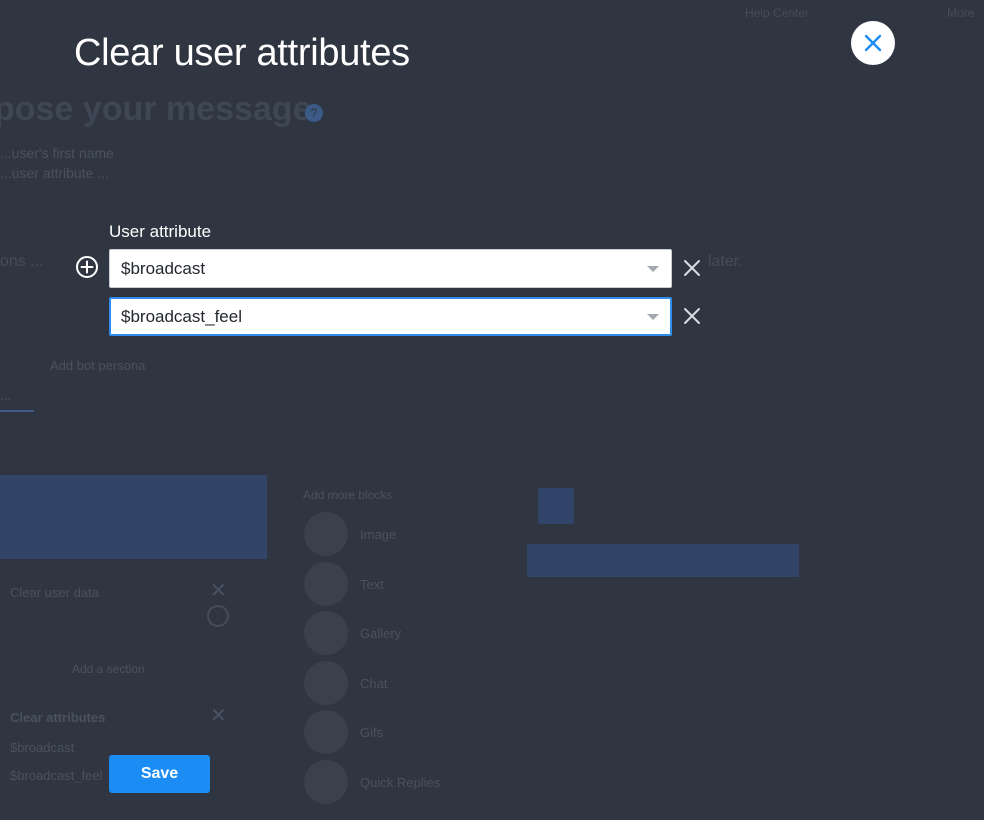 Image resolution: width=984 pixels, height=820 pixels. Describe the element at coordinates (374, 683) in the screenshot. I see `bg-block-label: Chat` at that location.